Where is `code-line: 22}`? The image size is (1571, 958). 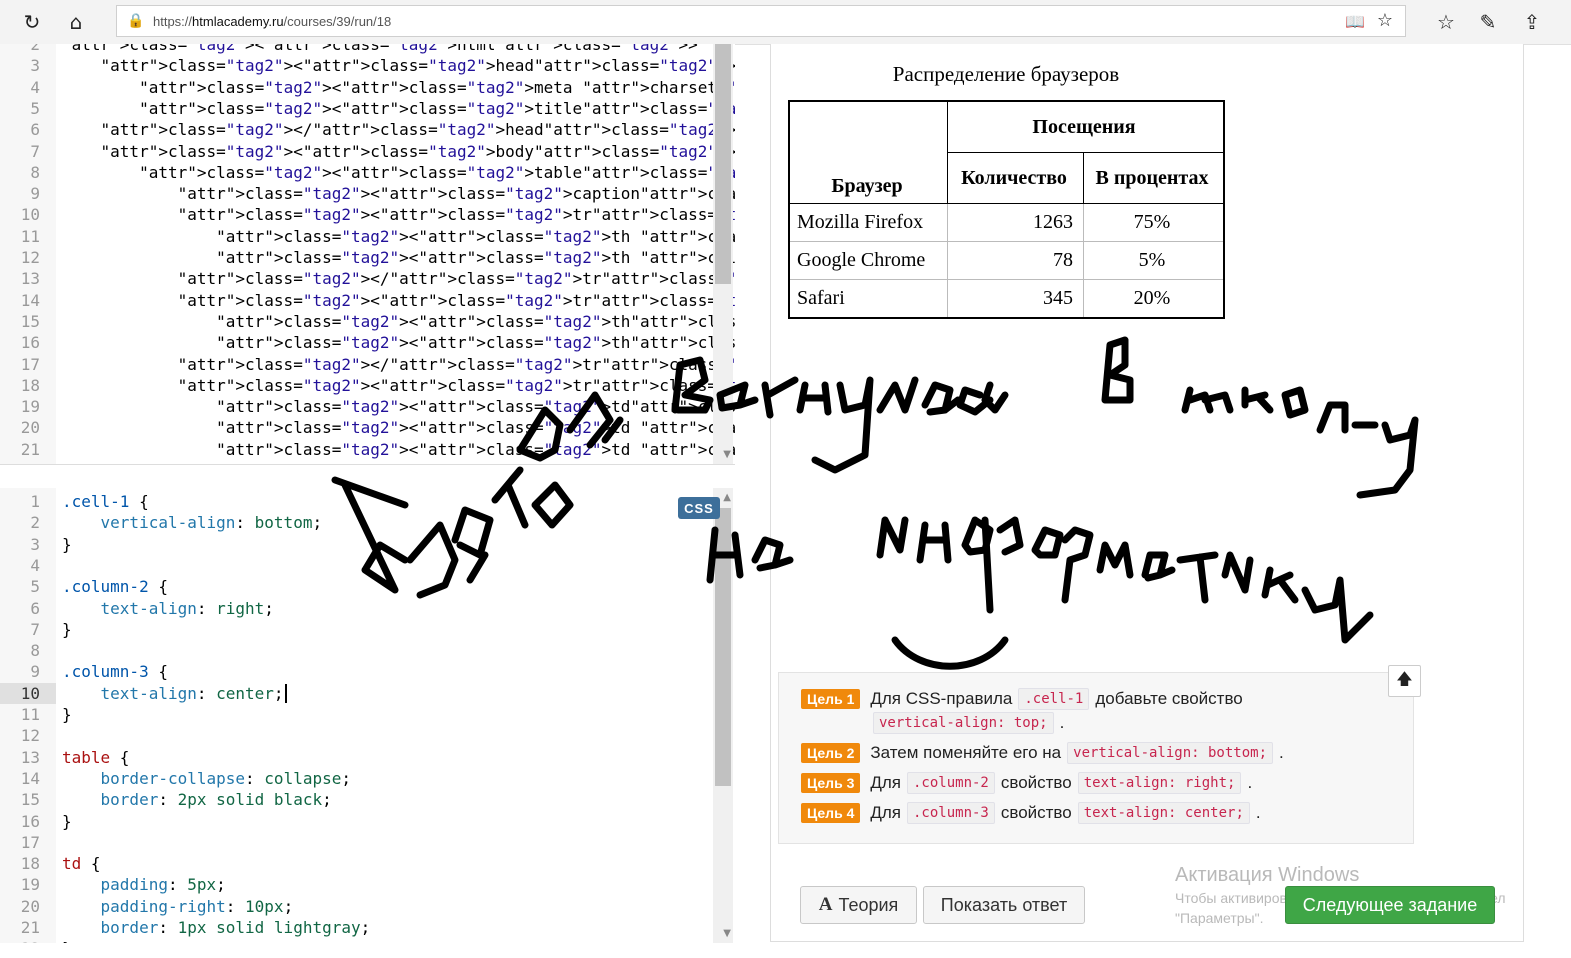 code-line: 22} is located at coordinates (356, 940).